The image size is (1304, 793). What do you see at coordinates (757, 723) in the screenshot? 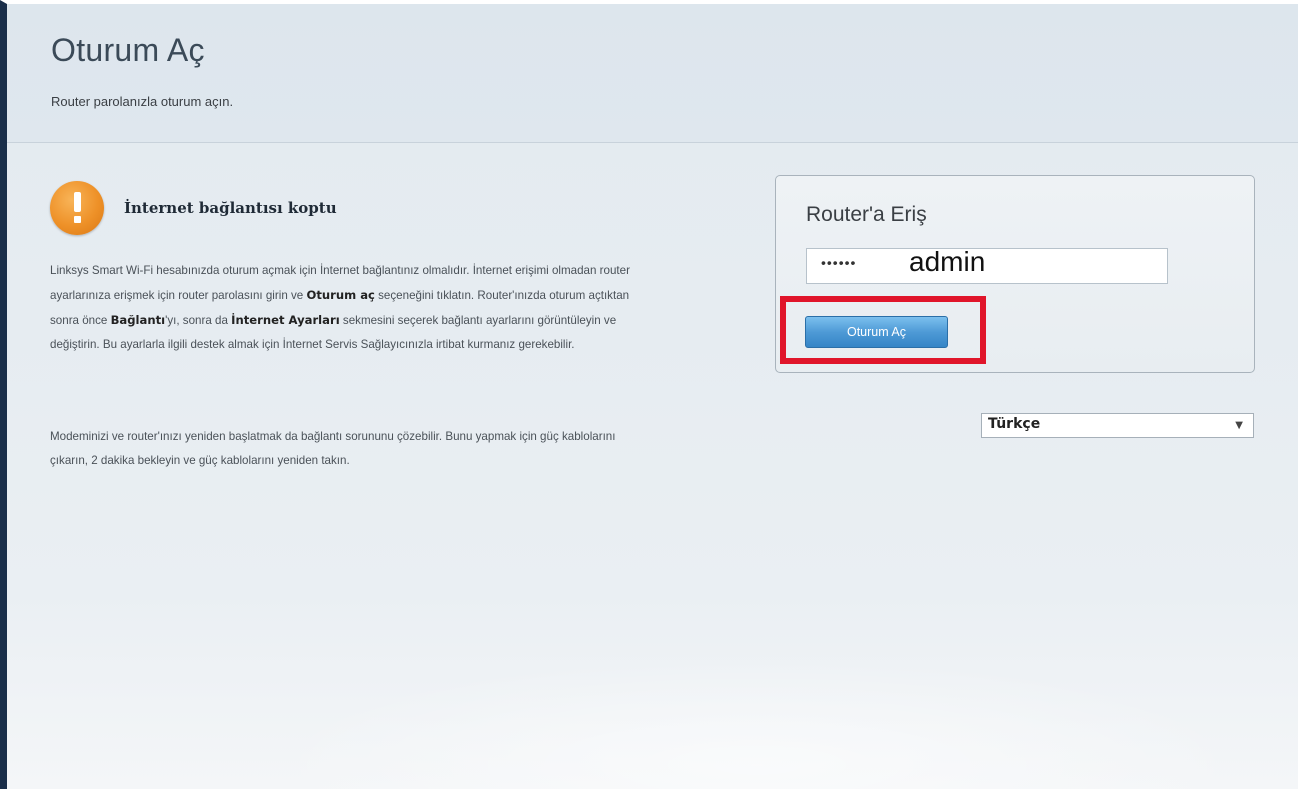
I see `background-glow` at bounding box center [757, 723].